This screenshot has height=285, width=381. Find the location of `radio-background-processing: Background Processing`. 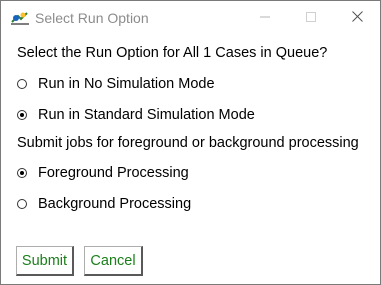

radio-background-processing: Background Processing is located at coordinates (104, 204).